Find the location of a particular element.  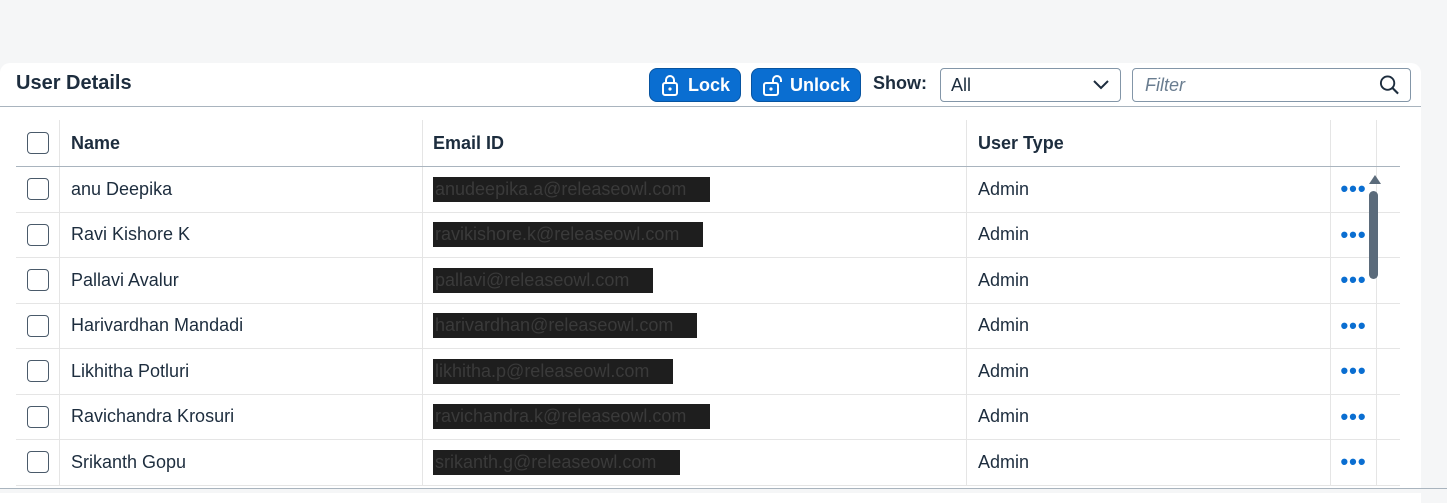

user-name: Ravichandra Krosuri is located at coordinates (241, 416).